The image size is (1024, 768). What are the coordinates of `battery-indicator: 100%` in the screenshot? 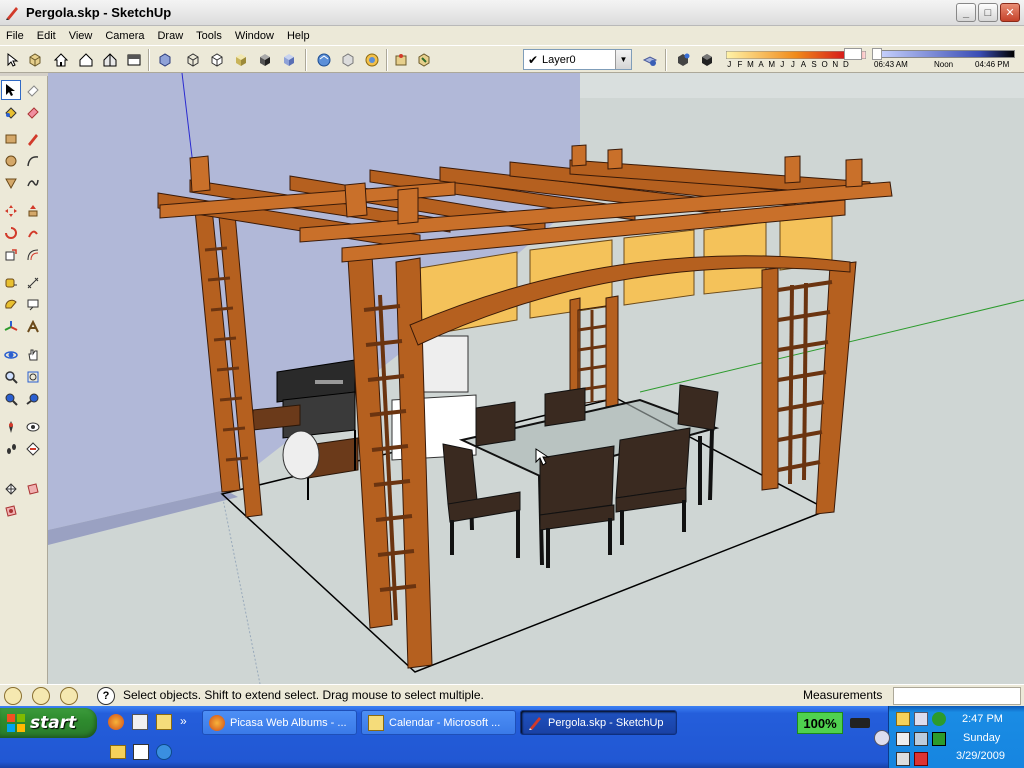 It's located at (820, 723).